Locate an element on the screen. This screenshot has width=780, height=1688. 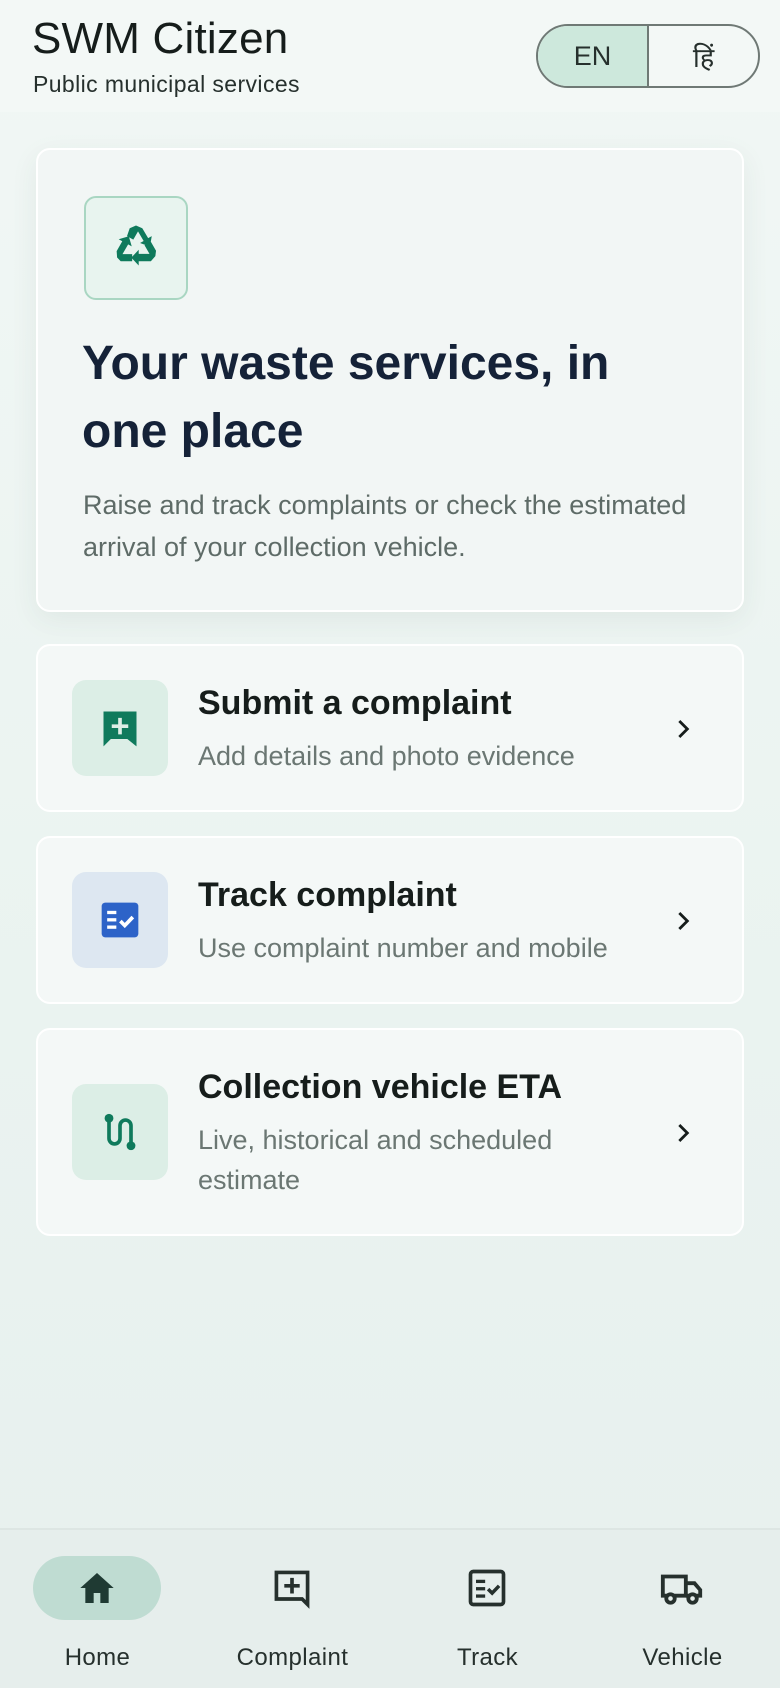
checklist-outline-icon is located at coordinates (487, 1588).